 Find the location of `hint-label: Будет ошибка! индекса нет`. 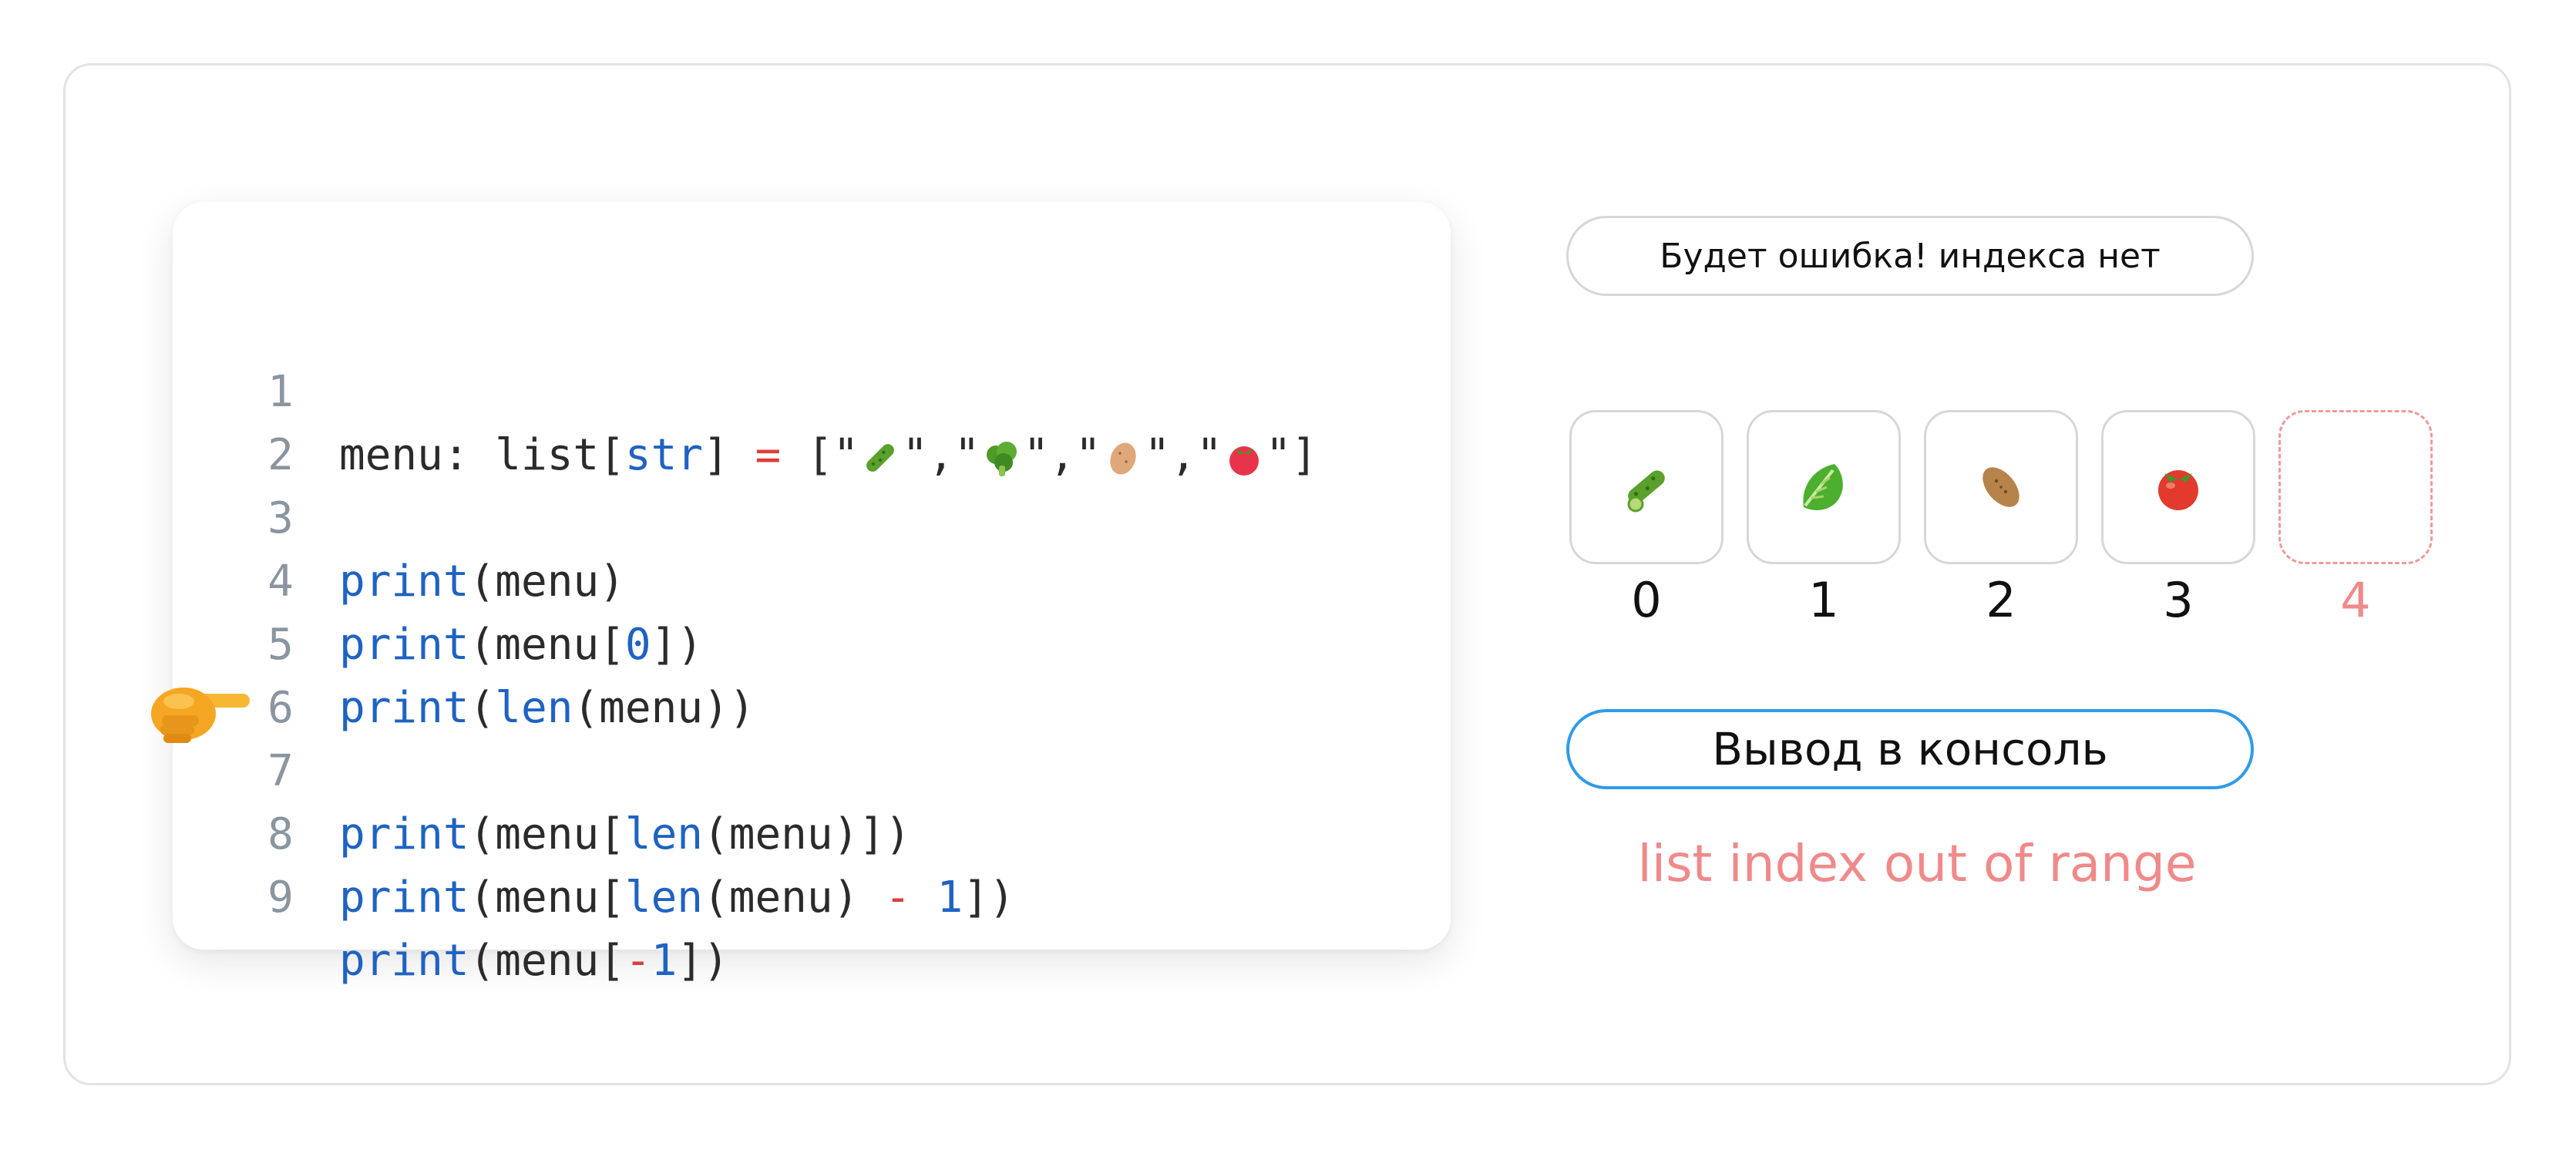

hint-label: Будет ошибка! индекса нет is located at coordinates (1910, 256).